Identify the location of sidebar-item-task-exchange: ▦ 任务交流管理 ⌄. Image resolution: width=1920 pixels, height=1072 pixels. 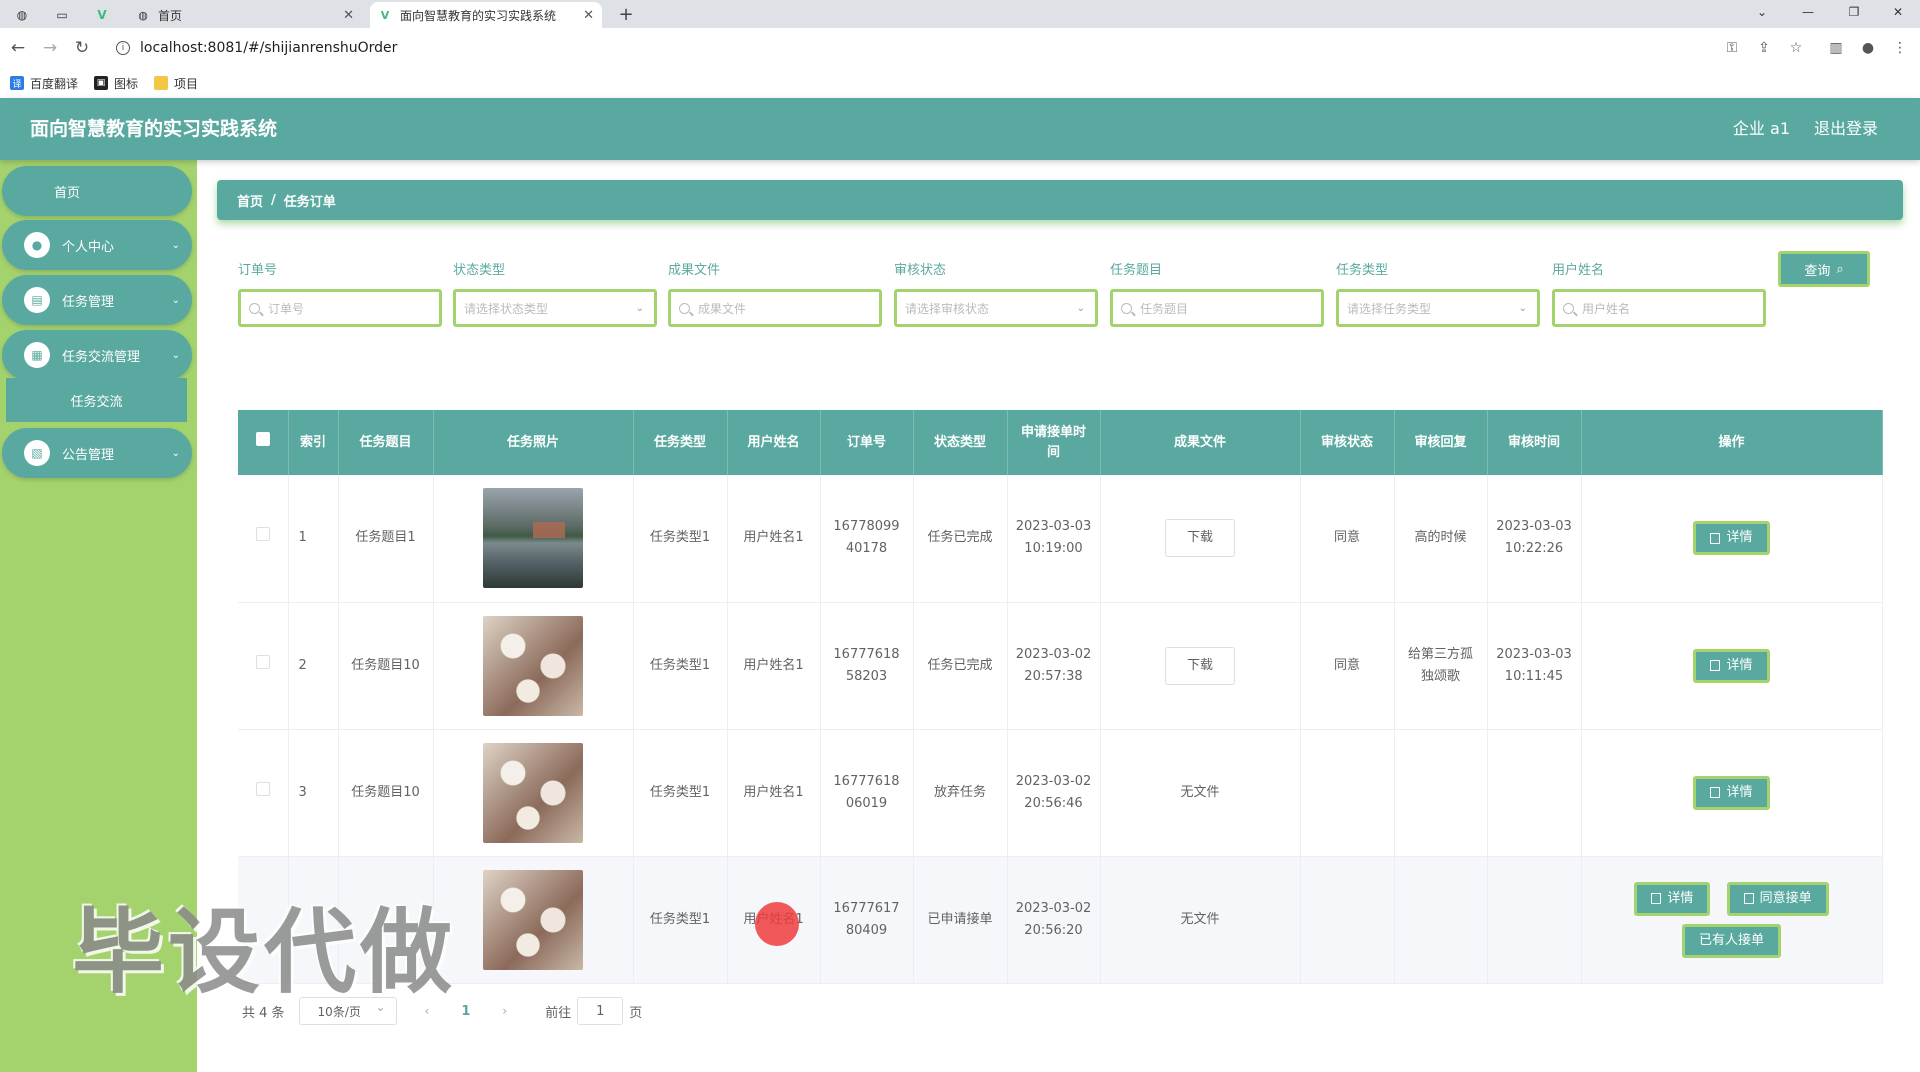
(97, 355).